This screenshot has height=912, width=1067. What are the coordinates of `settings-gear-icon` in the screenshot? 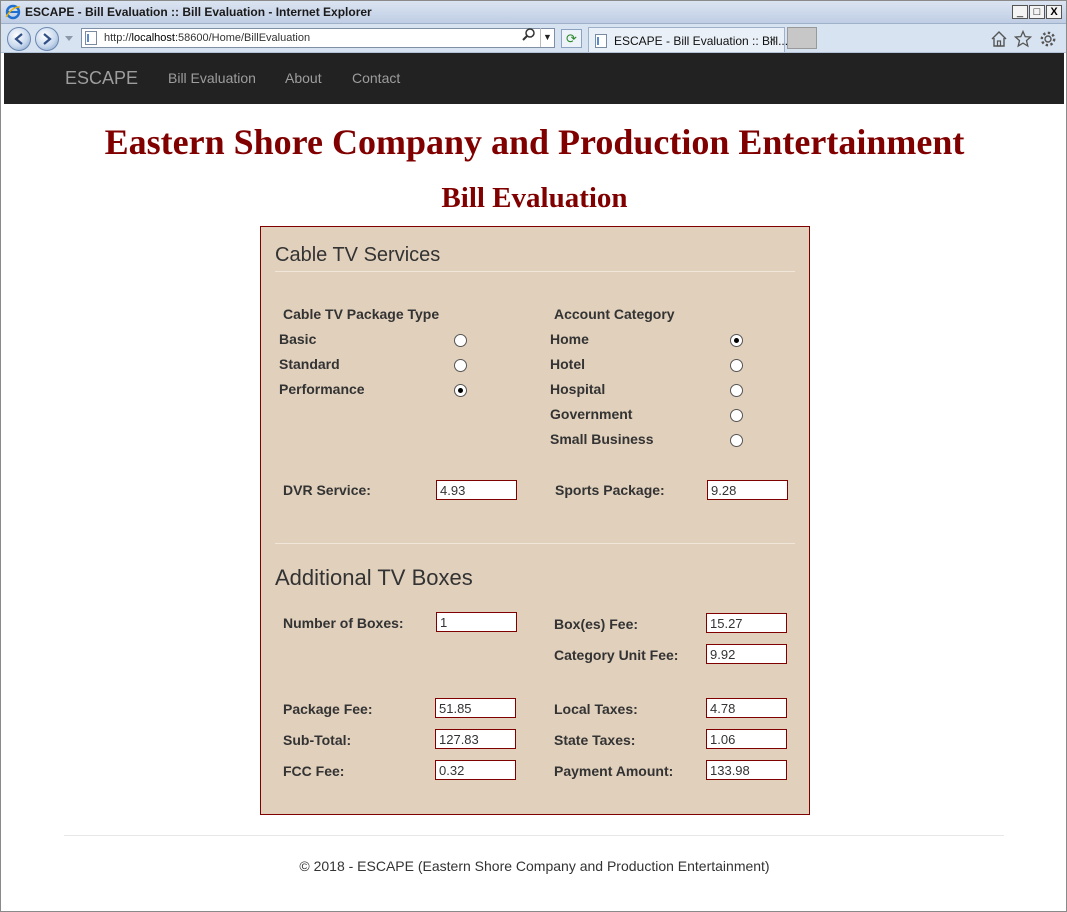 It's located at (1048, 39).